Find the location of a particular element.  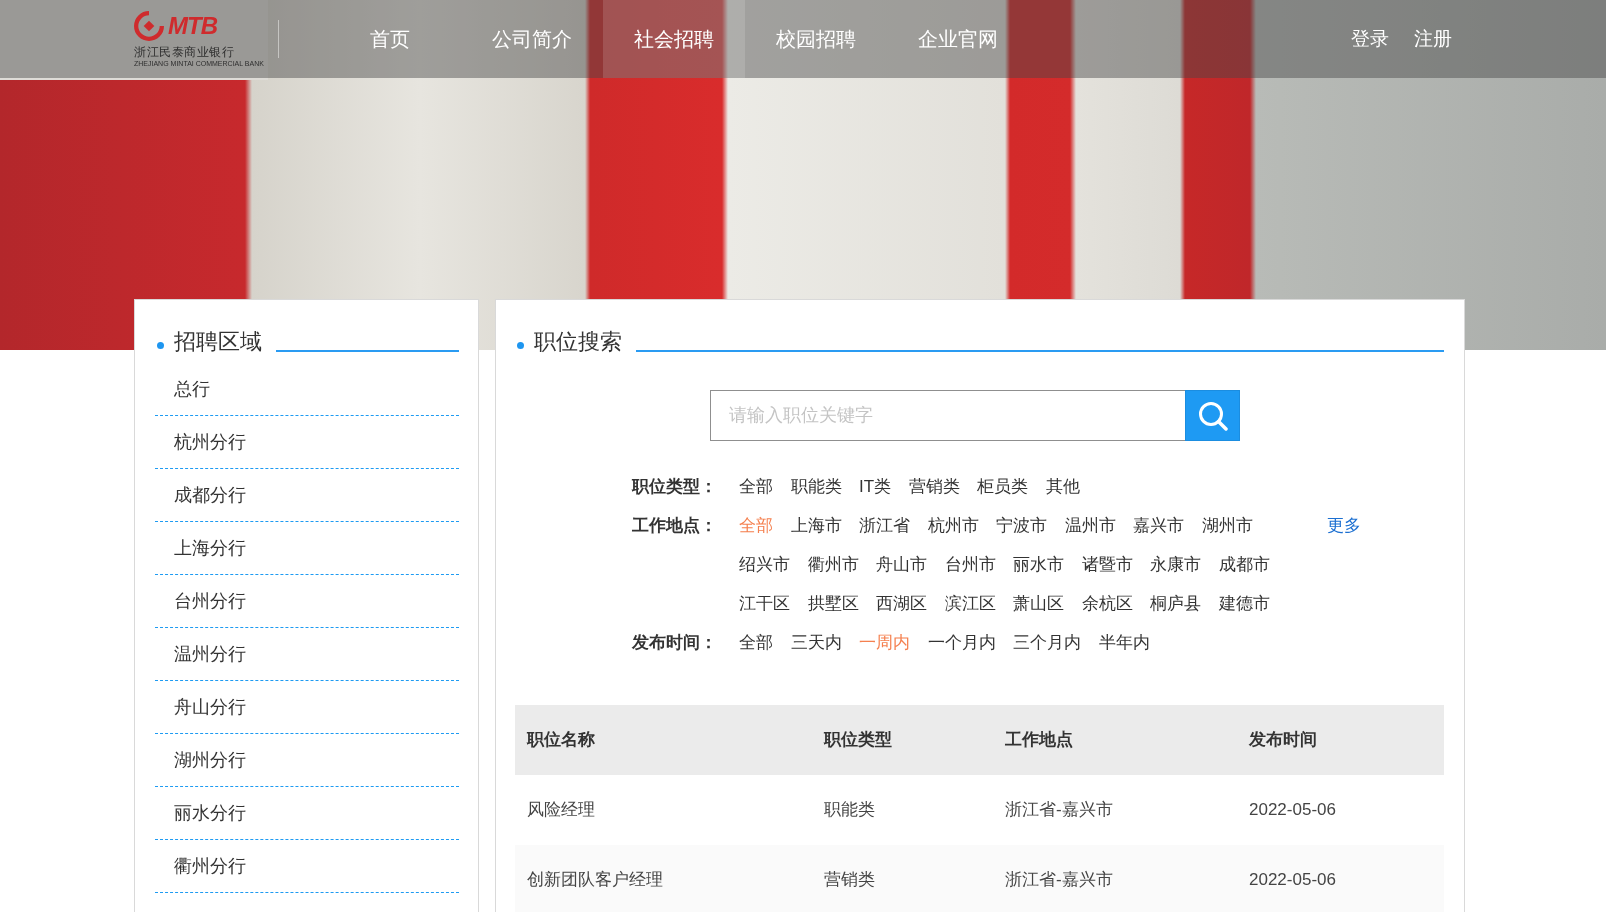

filter-option: 永康市 is located at coordinates (1175, 564).